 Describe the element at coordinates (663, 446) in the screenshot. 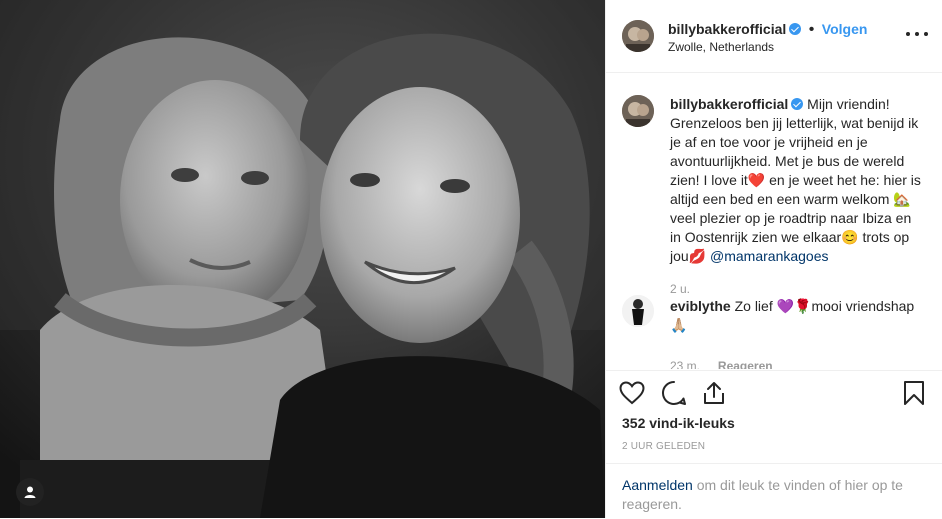

I see `post-timestamp: 2 UUR GELEDEN` at that location.